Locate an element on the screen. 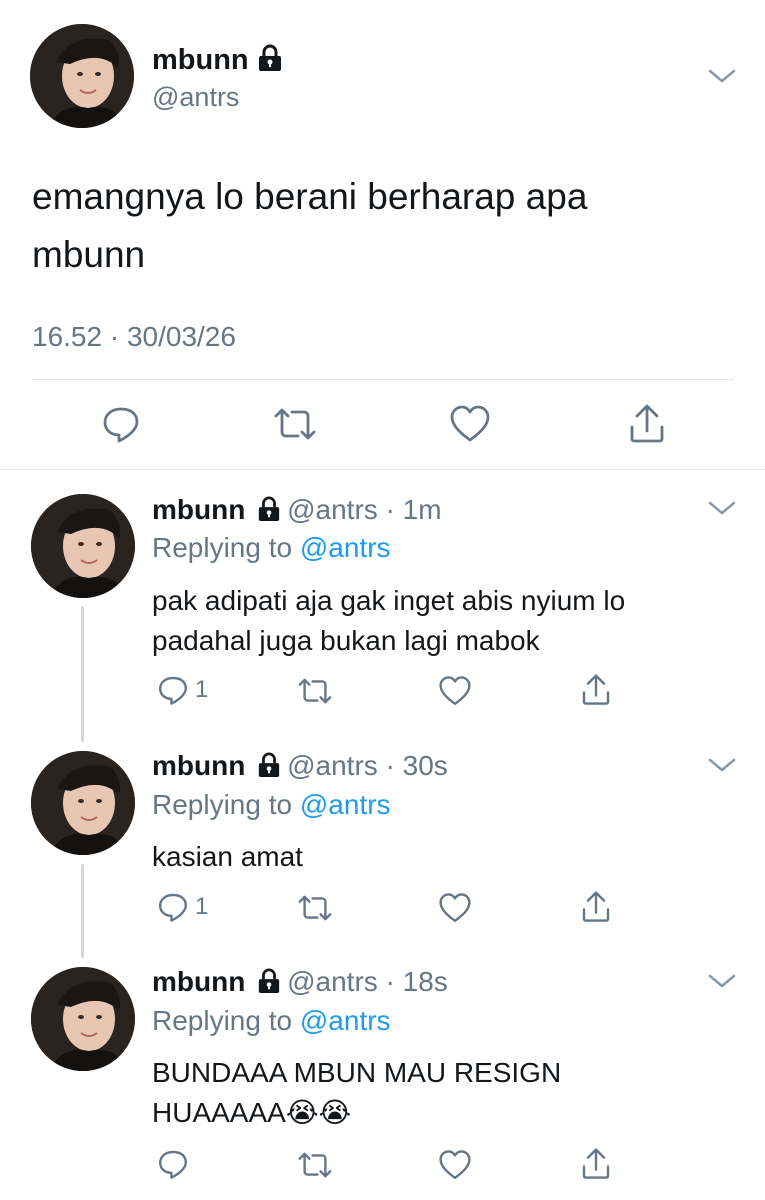 The image size is (765, 1200). reply-header: mbunn @antrs · 1m is located at coordinates (297, 510).